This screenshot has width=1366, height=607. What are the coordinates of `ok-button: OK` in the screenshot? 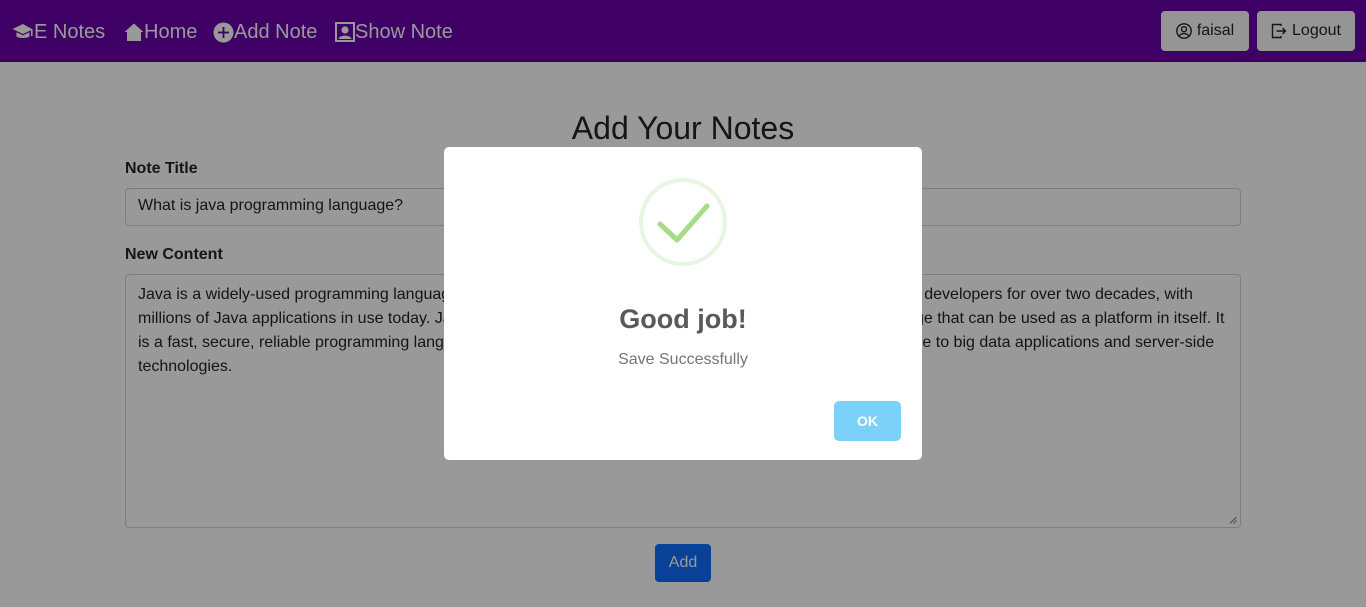 It's located at (867, 421).